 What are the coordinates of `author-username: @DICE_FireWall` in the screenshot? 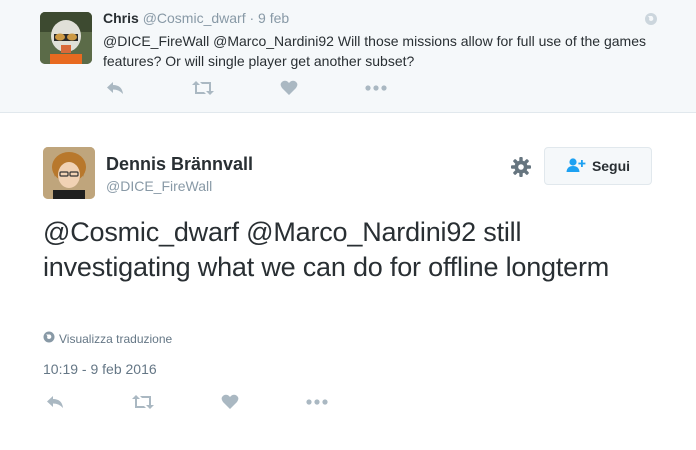 It's located at (159, 186).